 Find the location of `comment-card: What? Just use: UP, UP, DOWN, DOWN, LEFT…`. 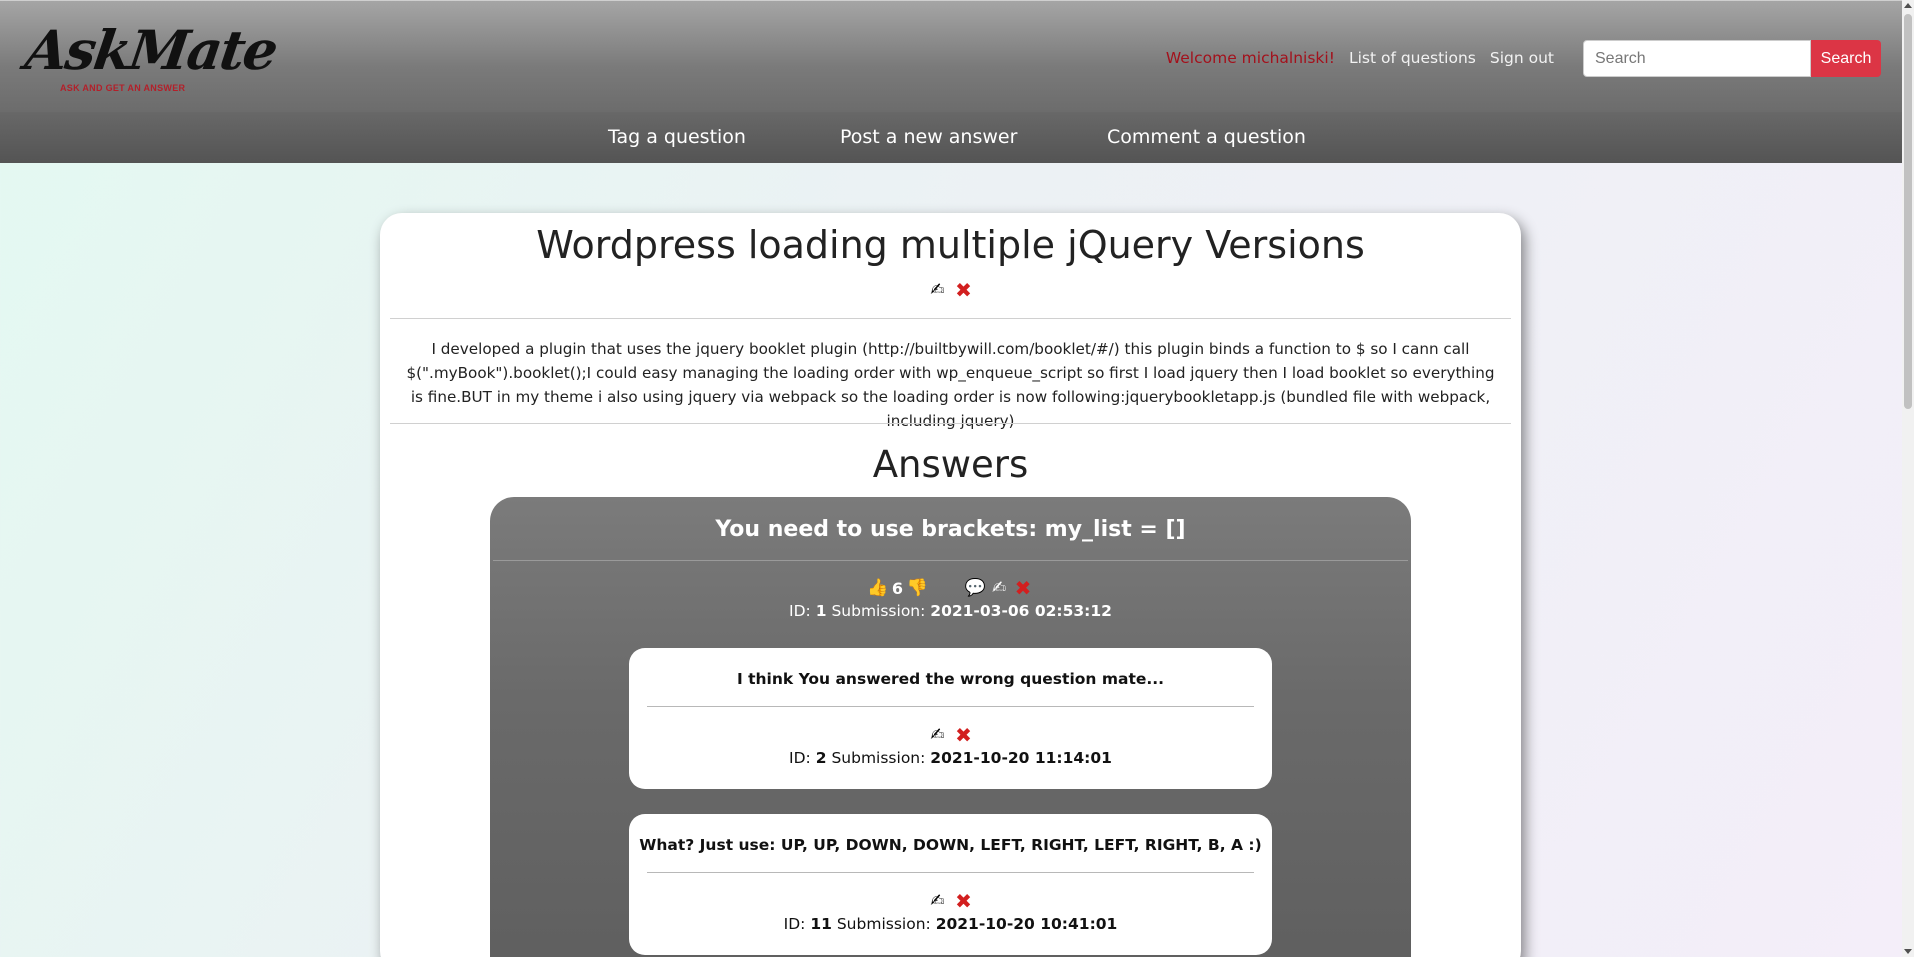

comment-card: What? Just use: UP, UP, DOWN, DOWN, LEFT… is located at coordinates (950, 884).